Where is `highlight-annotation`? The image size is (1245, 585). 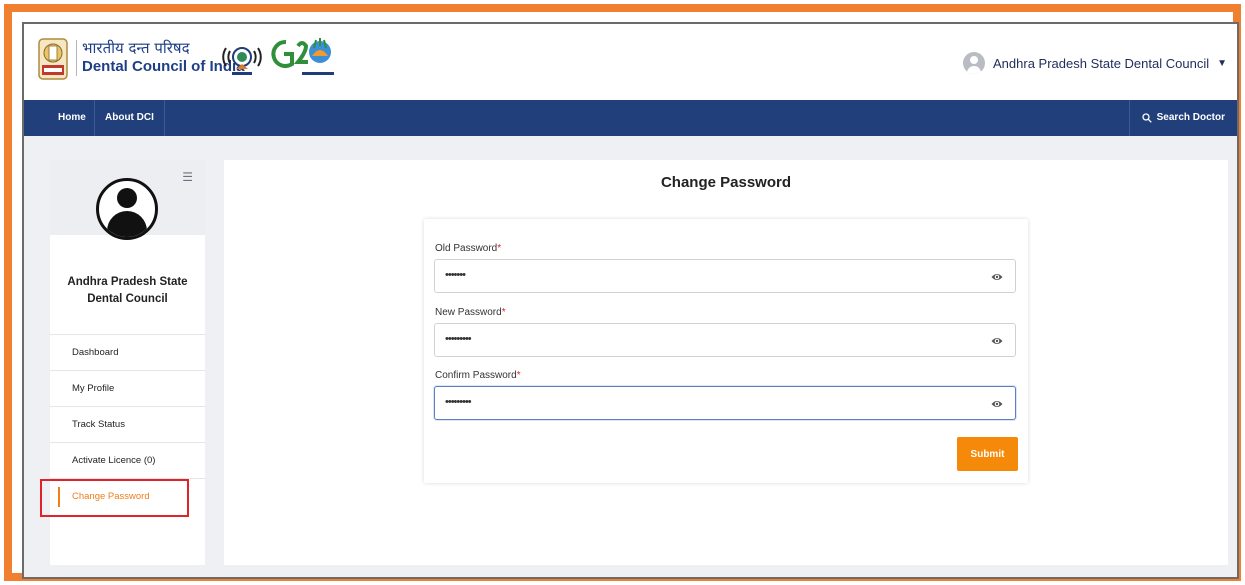 highlight-annotation is located at coordinates (114, 498).